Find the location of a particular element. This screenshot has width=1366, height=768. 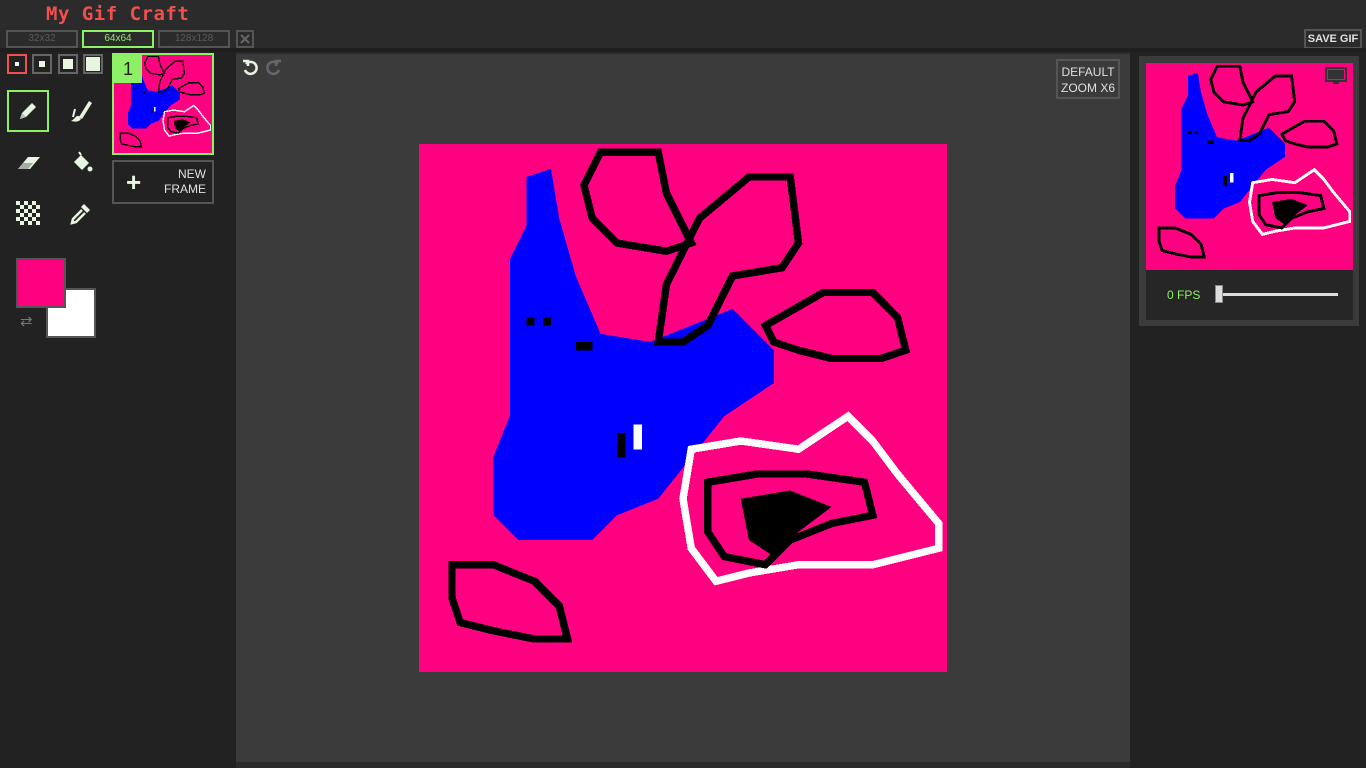

dither-tool is located at coordinates (28, 213).